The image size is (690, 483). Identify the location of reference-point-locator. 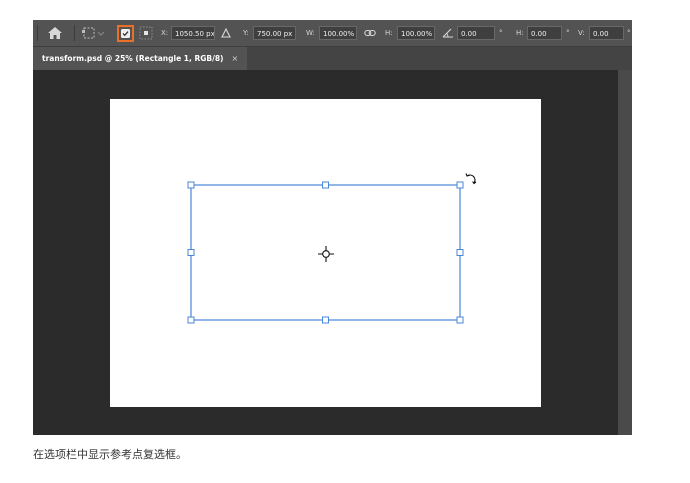
(146, 33).